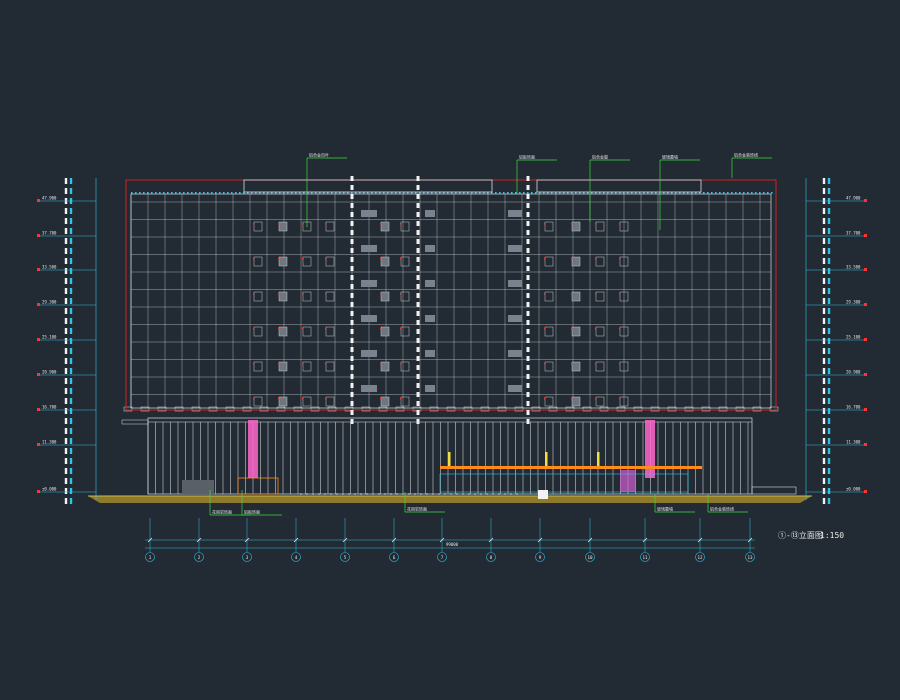 The image size is (900, 700). What do you see at coordinates (442, 557) in the screenshot?
I see `axis-label: 7` at bounding box center [442, 557].